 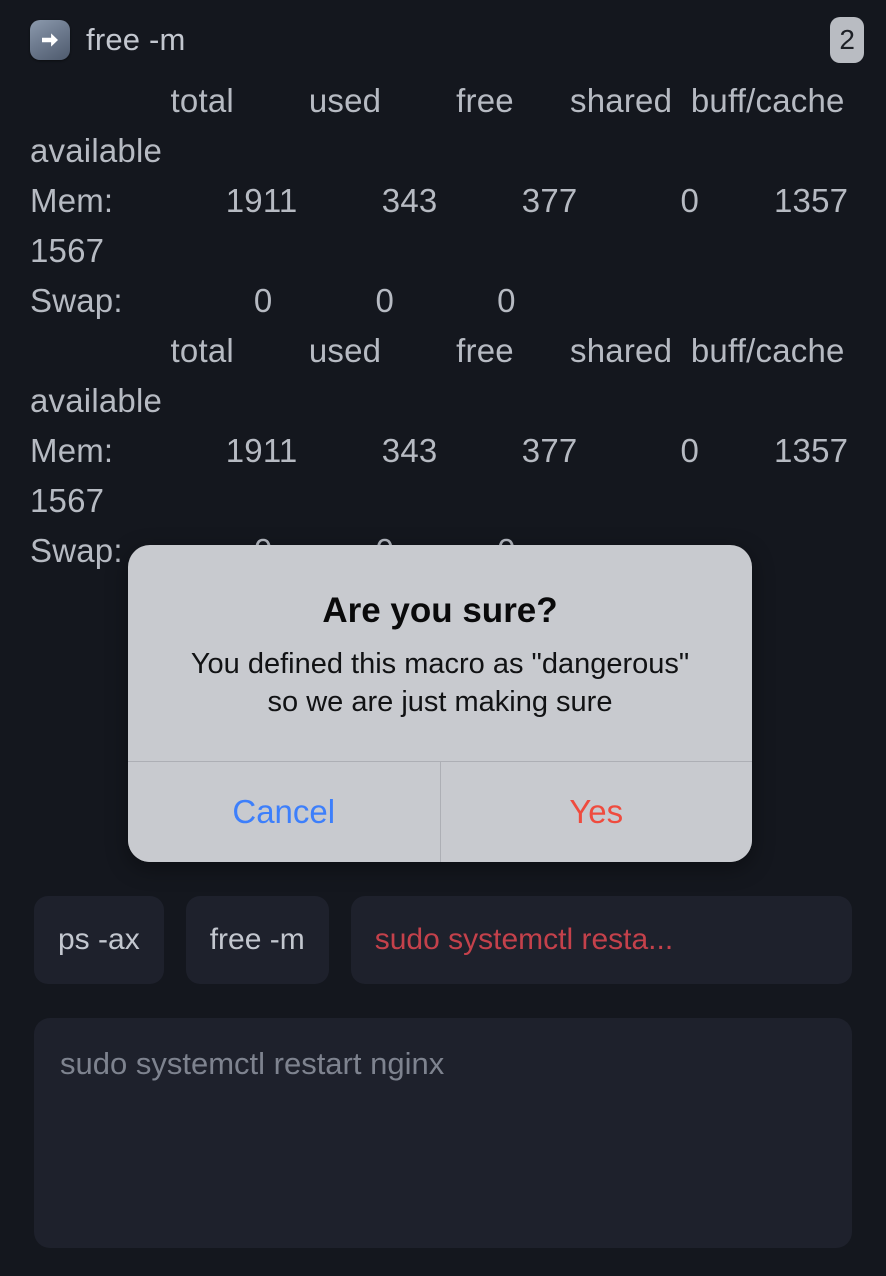 I want to click on macro-chip-ps-ax: ps -ax, so click(x=99, y=940).